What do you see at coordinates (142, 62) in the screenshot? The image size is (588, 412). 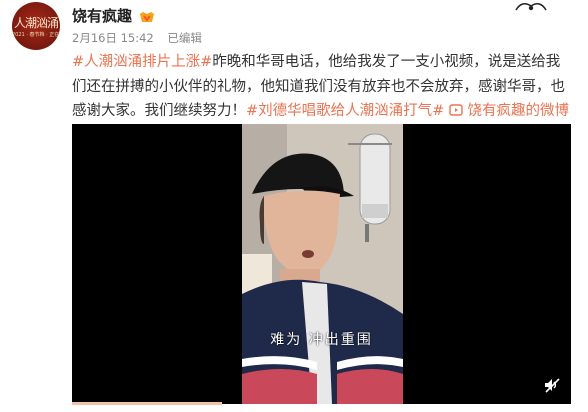 I see `hashtag-link: #人潮汹涌排片上涨#` at bounding box center [142, 62].